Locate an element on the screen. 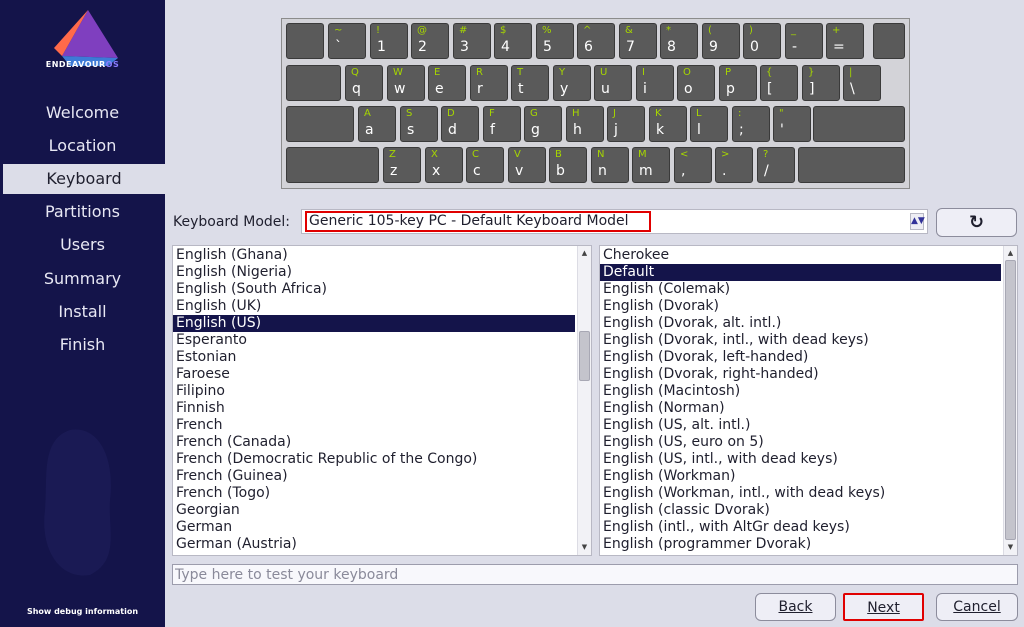 The width and height of the screenshot is (1024, 627). cancel-button: Cancel is located at coordinates (977, 607).